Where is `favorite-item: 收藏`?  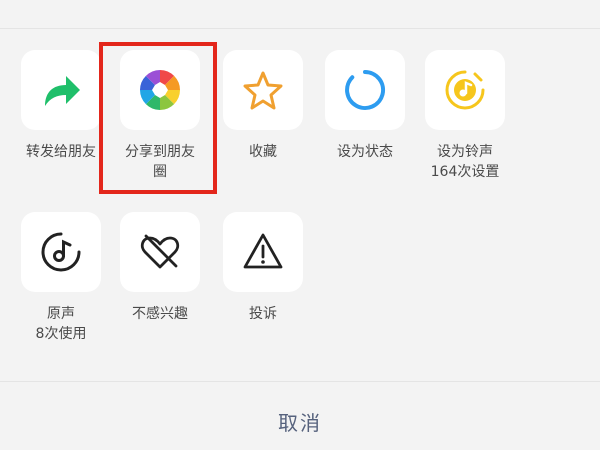
favorite-item: 收藏 is located at coordinates (263, 106).